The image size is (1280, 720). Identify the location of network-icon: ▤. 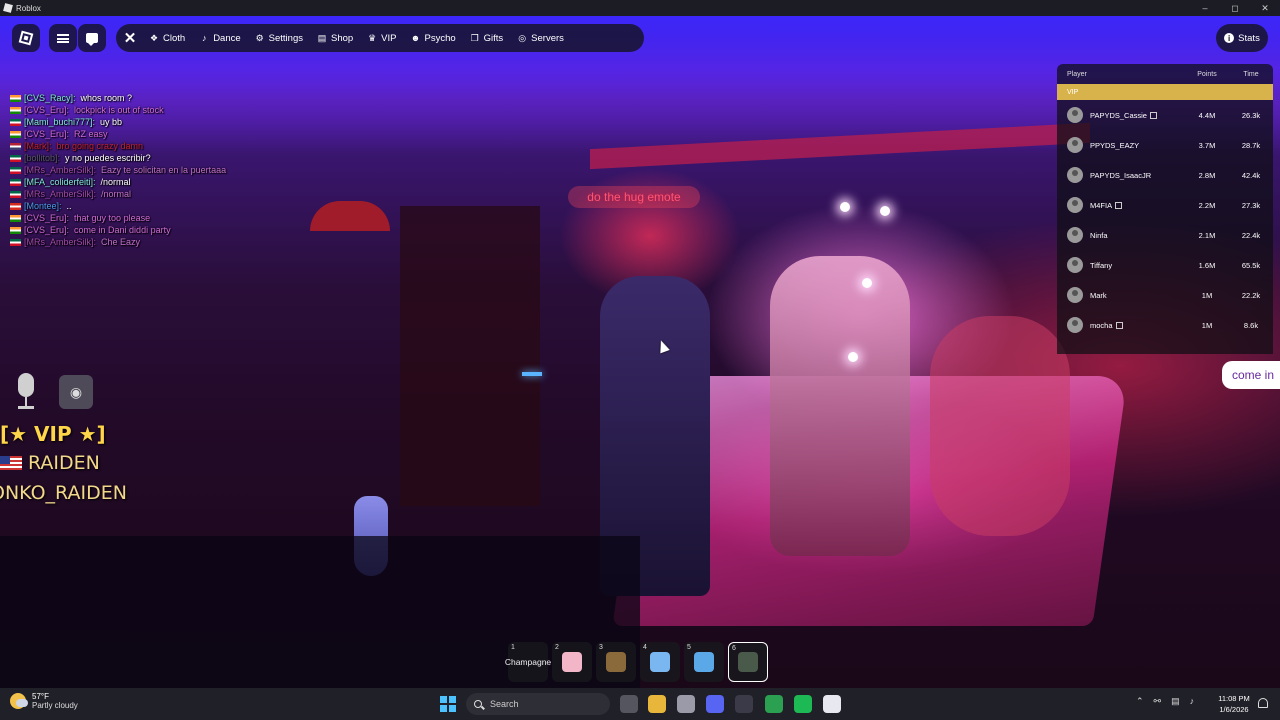
(1175, 701).